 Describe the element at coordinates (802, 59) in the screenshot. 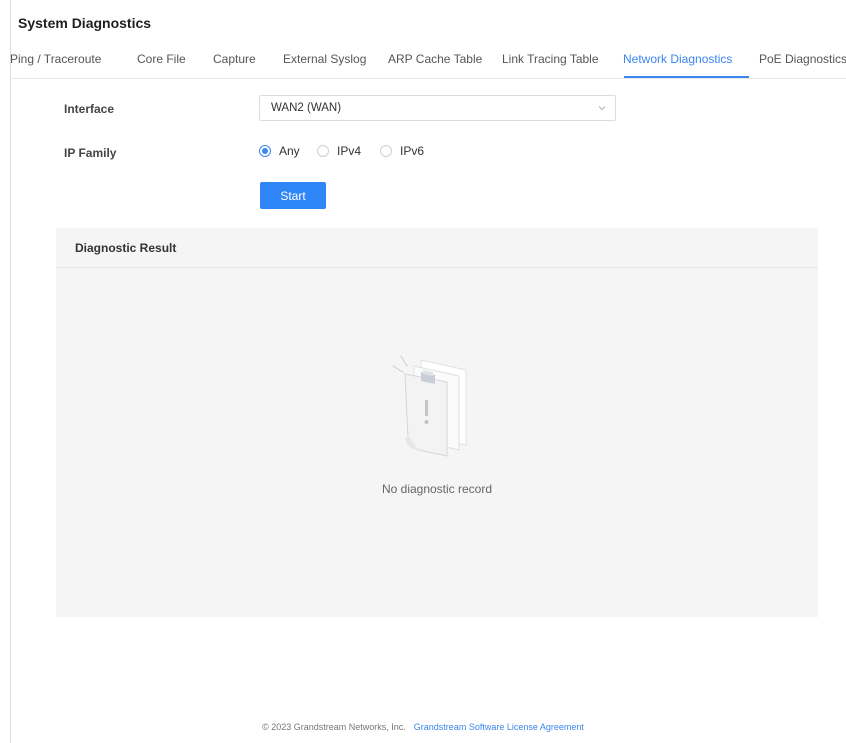

I see `tab-poe-diagnostics: PoE Diagnostics` at that location.